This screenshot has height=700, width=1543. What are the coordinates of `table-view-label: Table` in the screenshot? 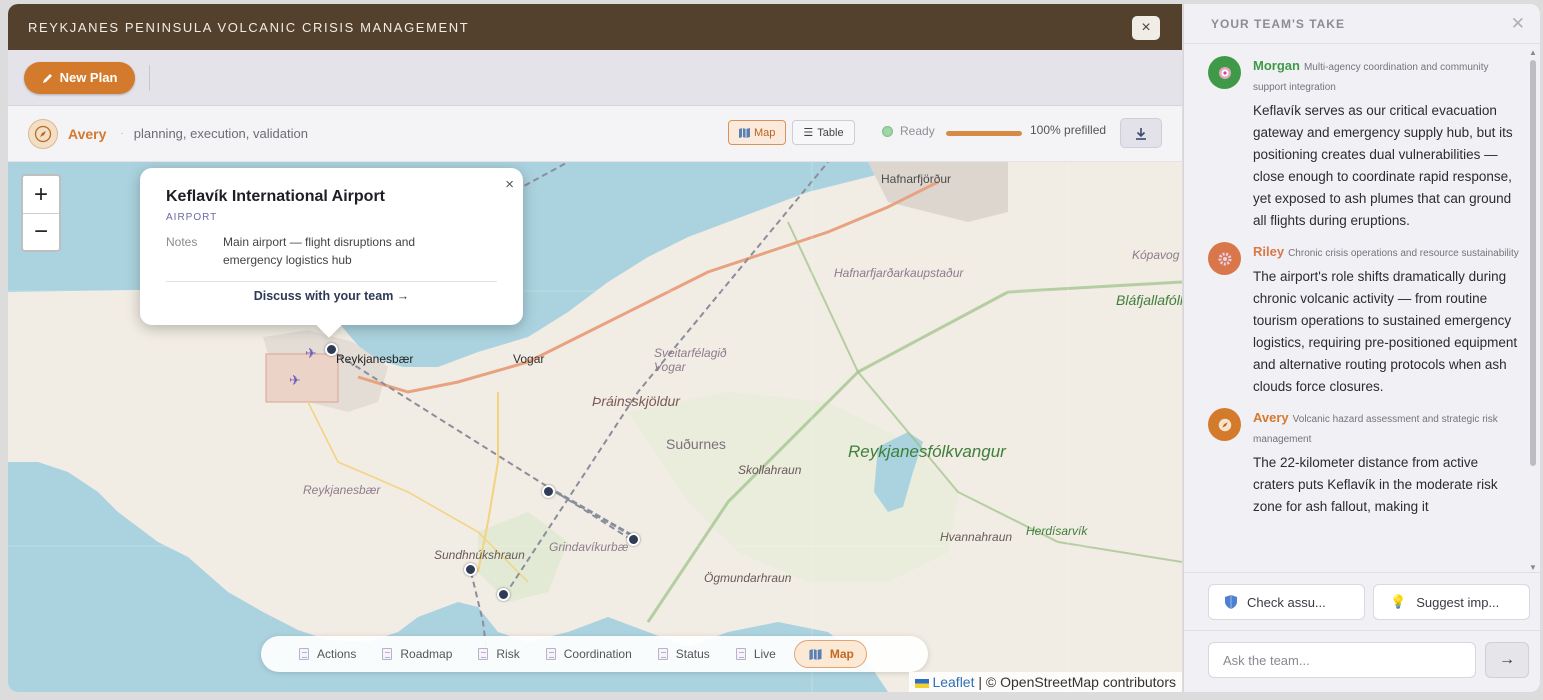 It's located at (830, 132).